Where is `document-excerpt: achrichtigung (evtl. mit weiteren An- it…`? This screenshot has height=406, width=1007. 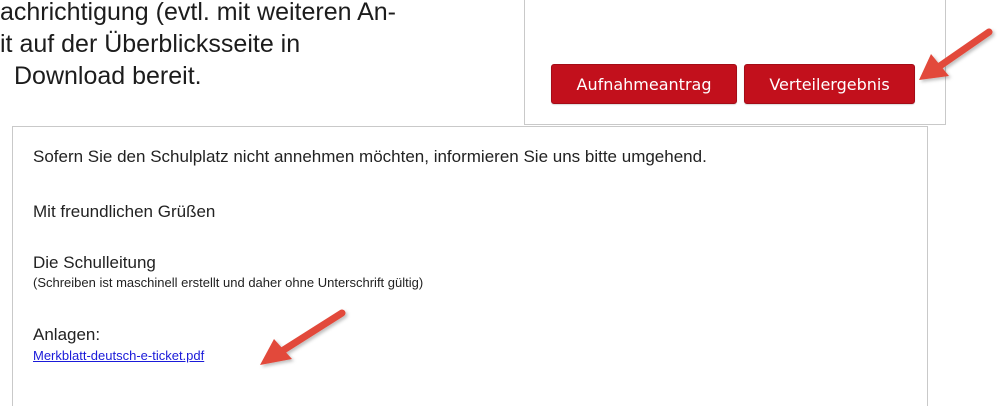 document-excerpt: achrichtigung (evtl. mit weiteren An- it… is located at coordinates (260, 46).